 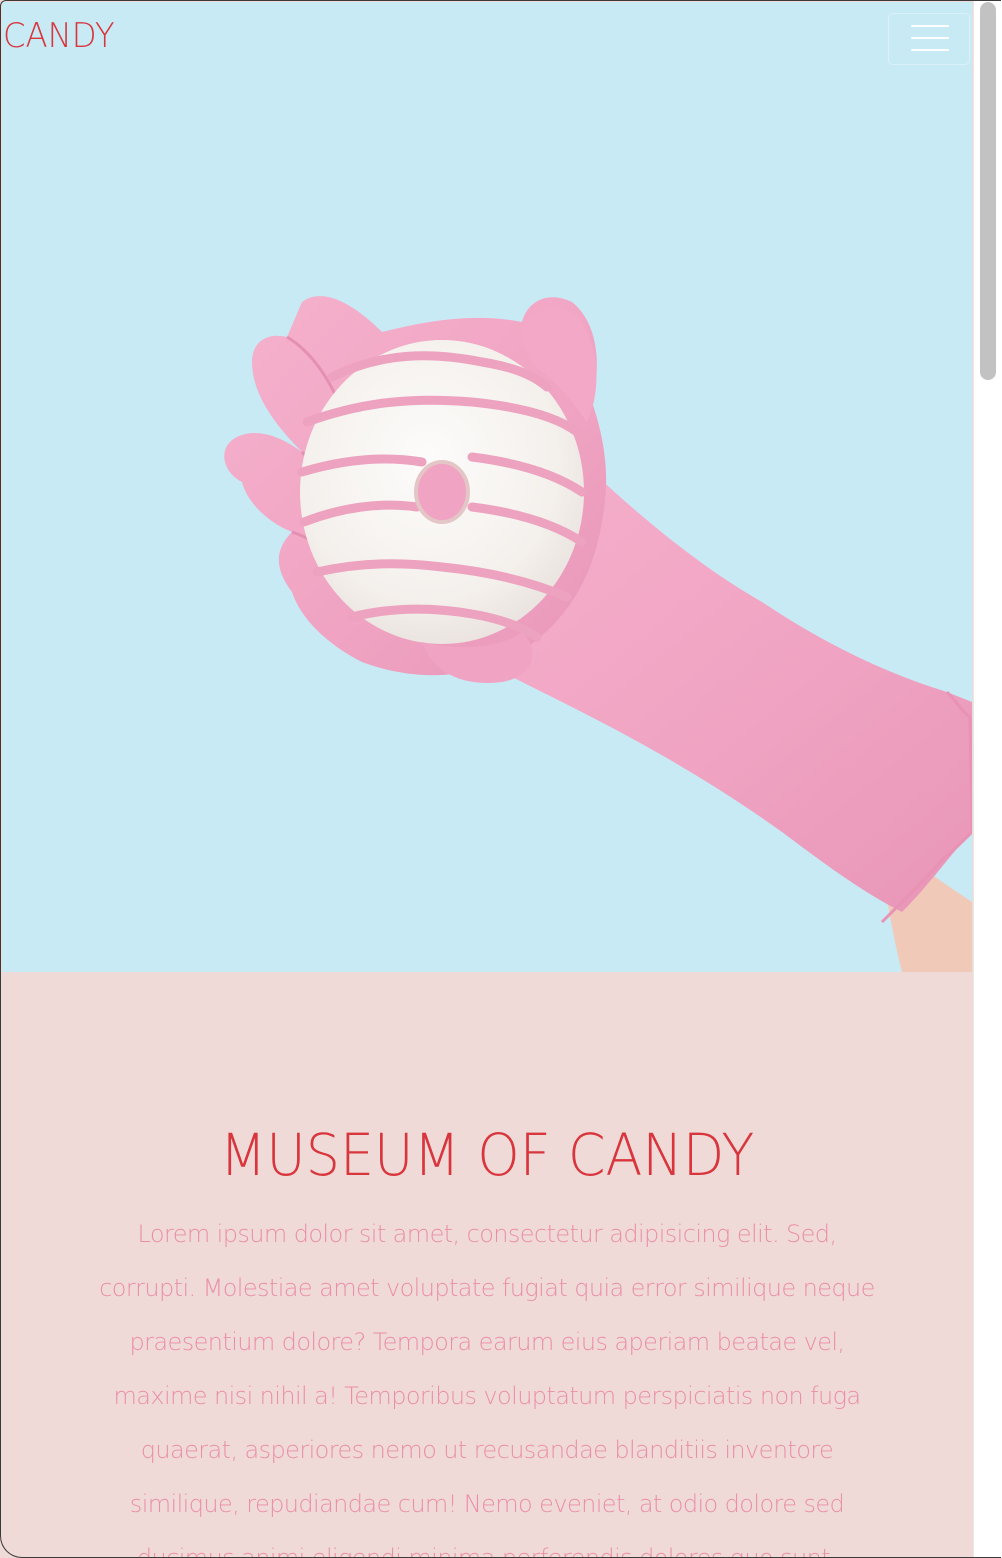 I want to click on brand-logo-link: CANDY, so click(x=59, y=36).